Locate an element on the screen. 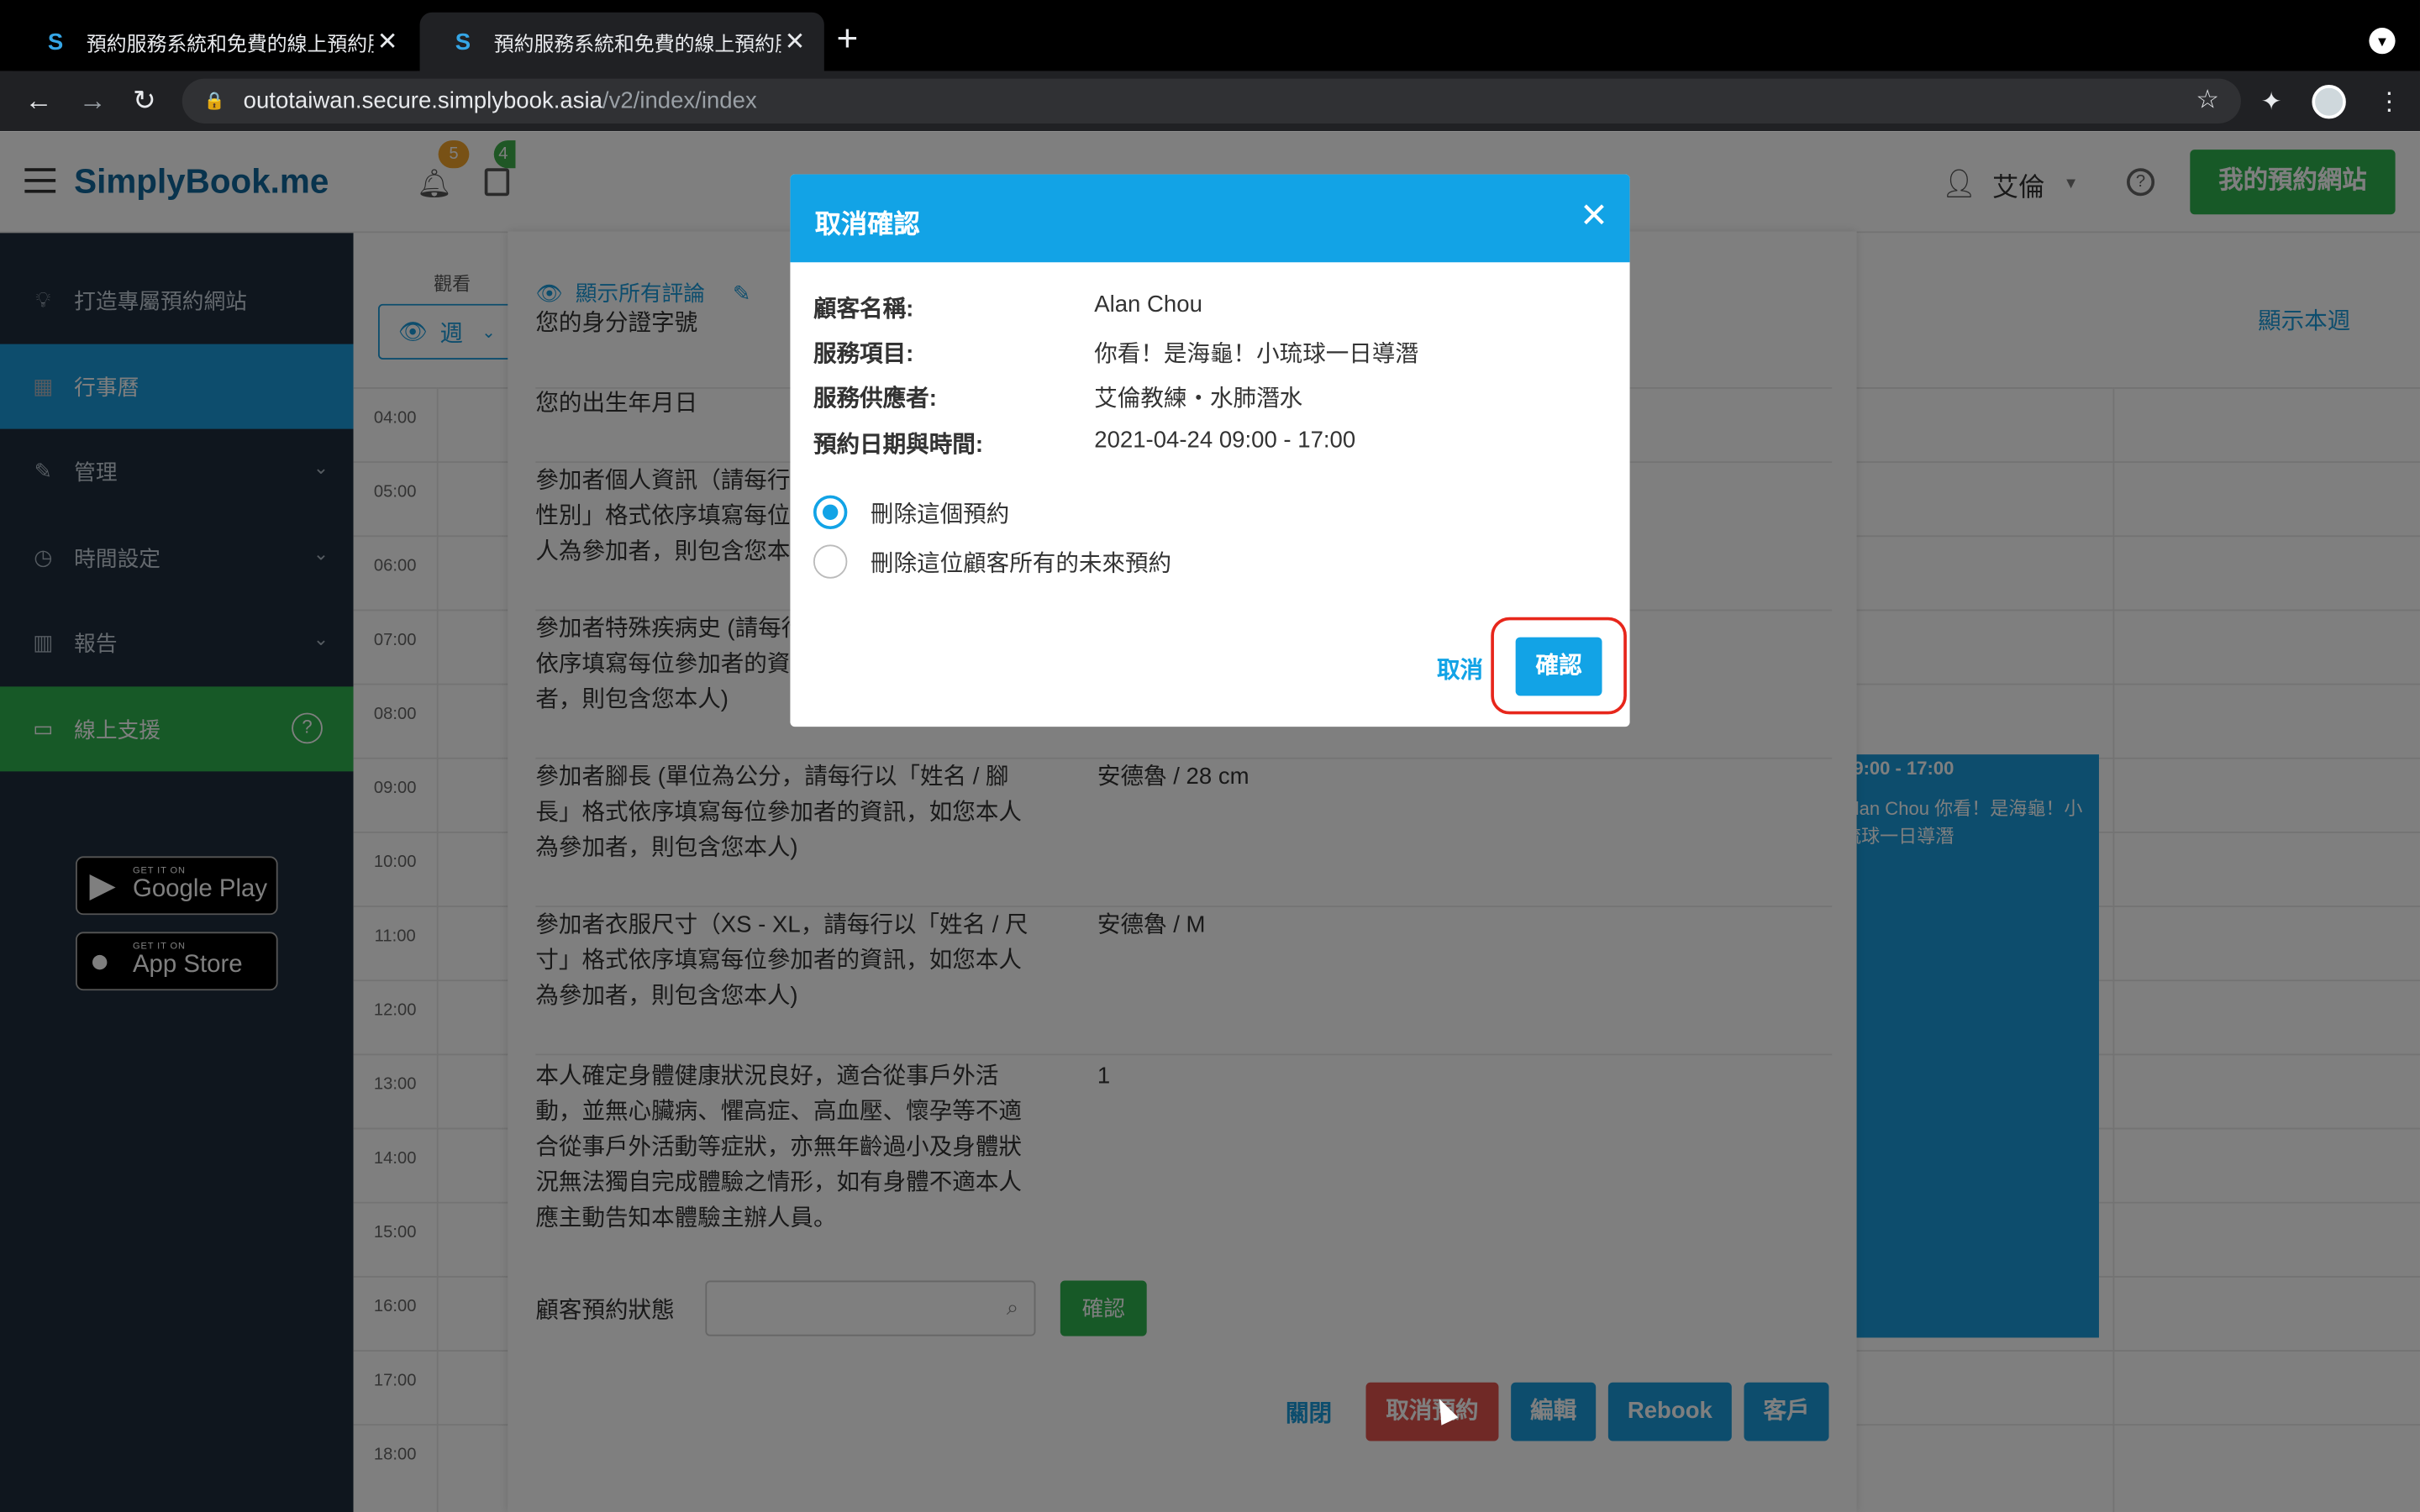 This screenshot has width=2420, height=1512. radio-delete-this-booking: 刪除這個預約 is located at coordinates (911, 512).